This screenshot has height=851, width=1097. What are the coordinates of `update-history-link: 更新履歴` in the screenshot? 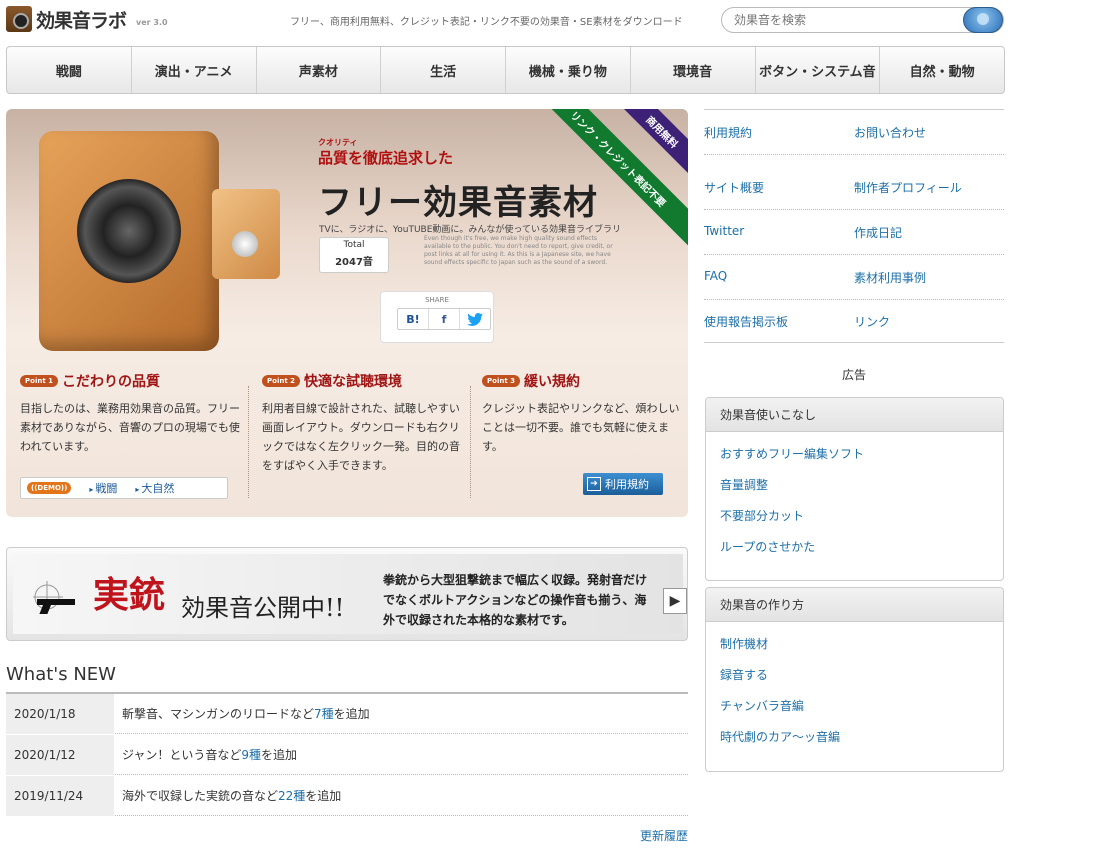 It's located at (644, 835).